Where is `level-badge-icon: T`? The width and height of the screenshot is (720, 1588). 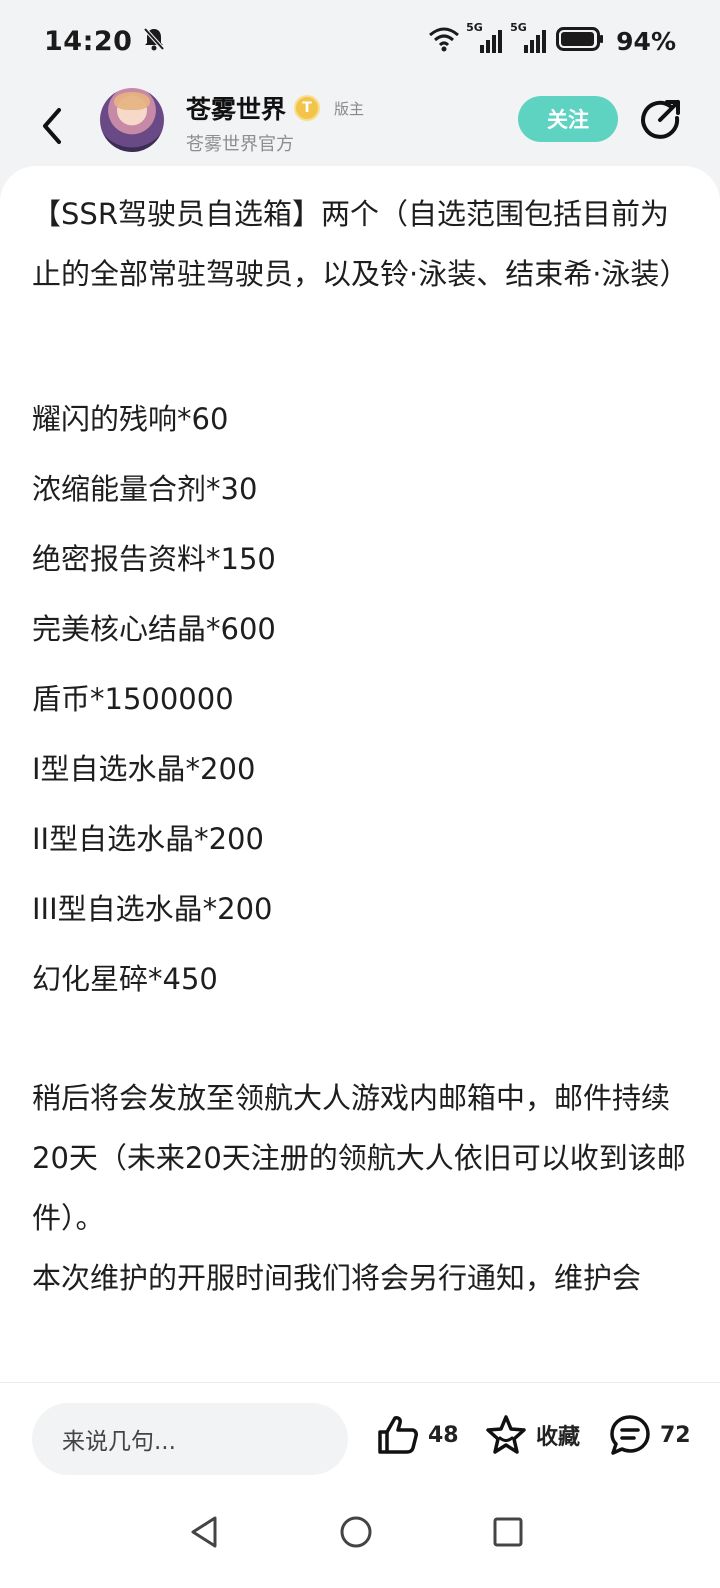 level-badge-icon: T is located at coordinates (307, 108).